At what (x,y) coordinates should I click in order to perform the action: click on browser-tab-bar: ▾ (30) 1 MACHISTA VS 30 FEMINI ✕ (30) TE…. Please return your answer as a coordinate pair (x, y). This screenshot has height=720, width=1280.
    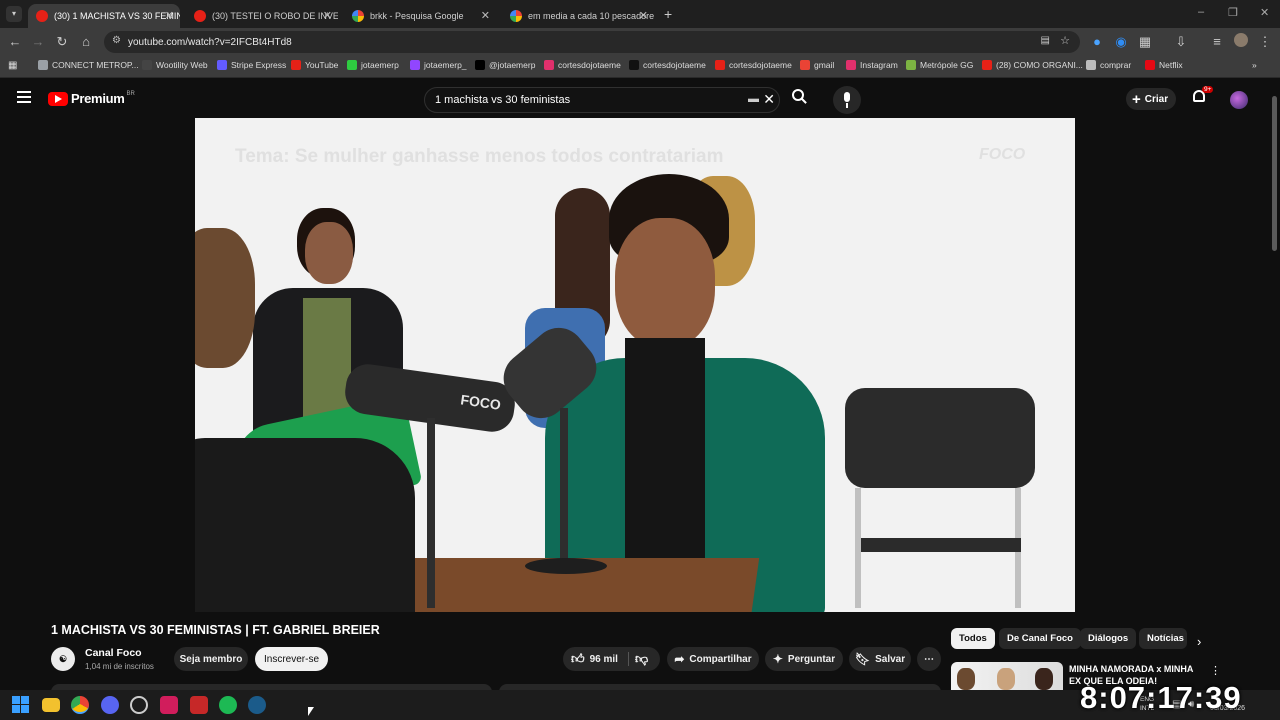
    Looking at the image, I should click on (640, 14).